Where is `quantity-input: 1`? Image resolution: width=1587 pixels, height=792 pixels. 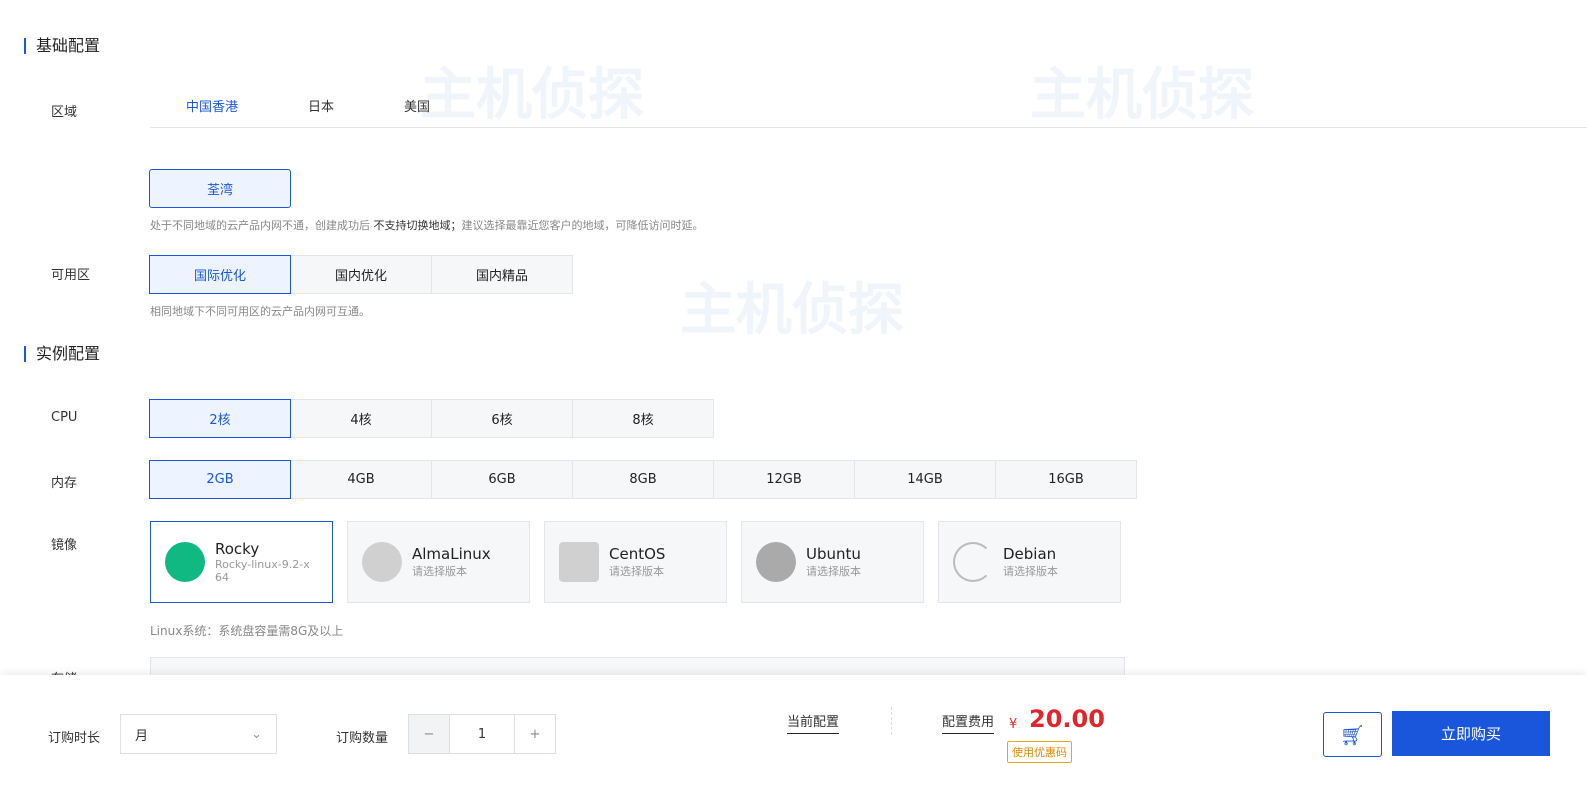 quantity-input: 1 is located at coordinates (482, 734).